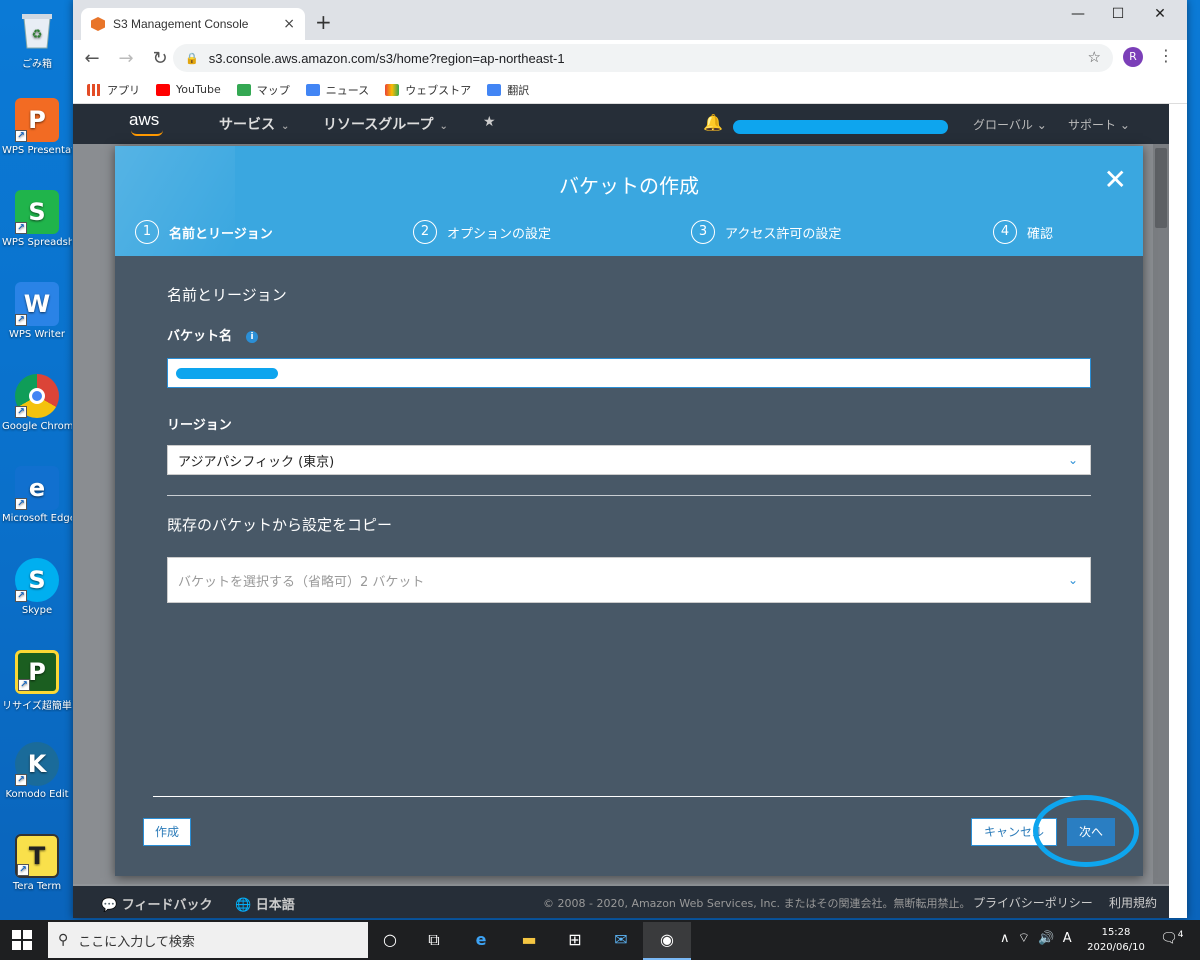 Image resolution: width=1200 pixels, height=960 pixels. Describe the element at coordinates (1133, 57) in the screenshot. I see `profile-avatar: R` at that location.